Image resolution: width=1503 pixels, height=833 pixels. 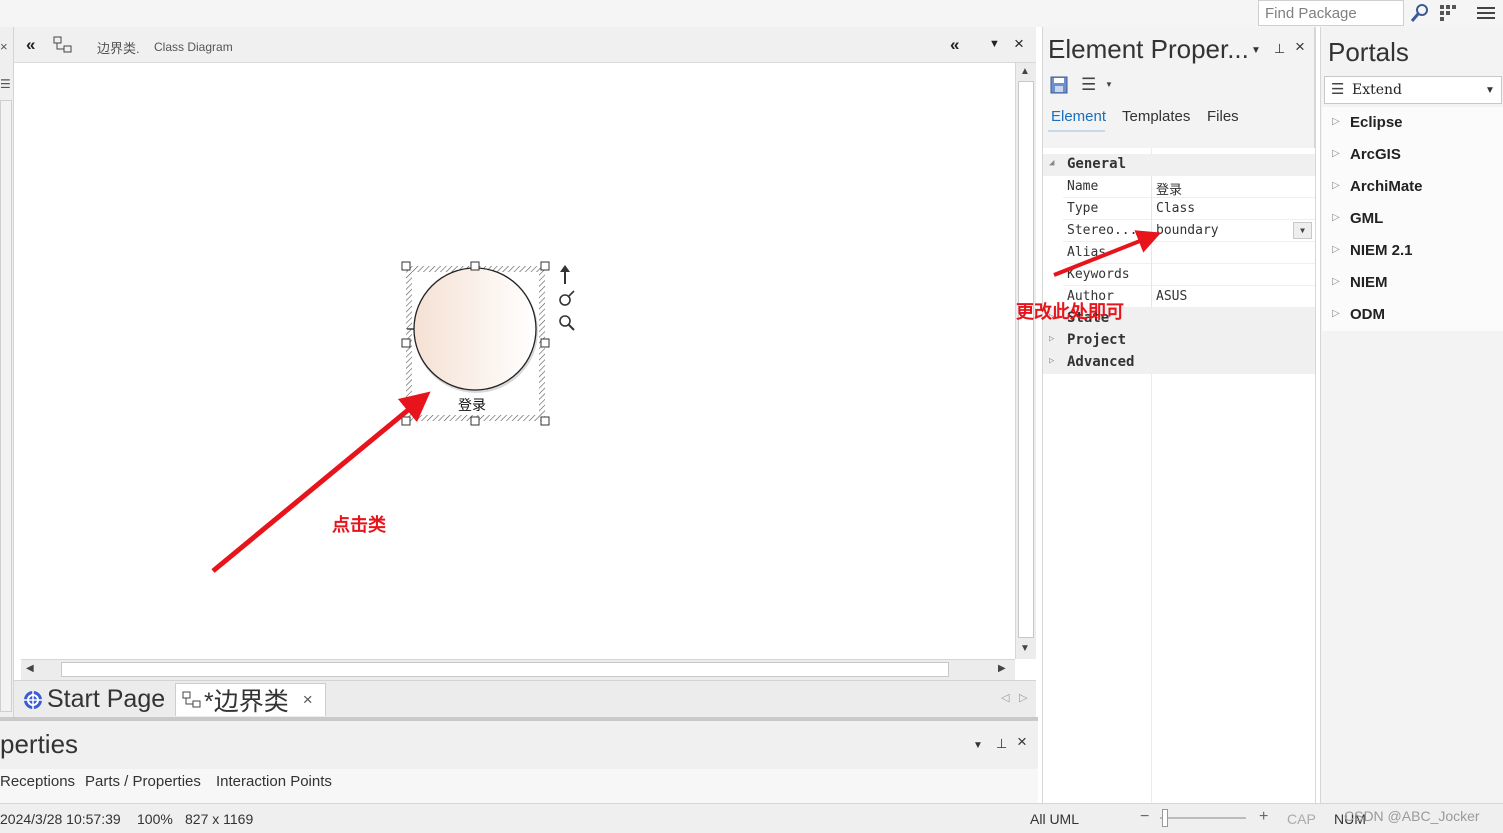 I want to click on status-datetime: 2024/3/28 10:57:39, so click(x=60, y=819).